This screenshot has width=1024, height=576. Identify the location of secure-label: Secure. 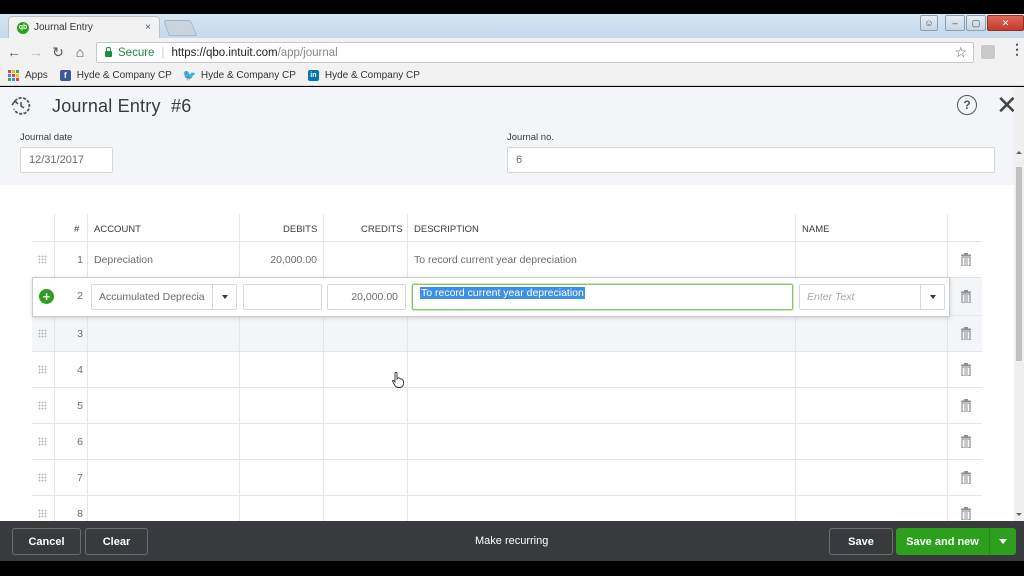
(136, 52).